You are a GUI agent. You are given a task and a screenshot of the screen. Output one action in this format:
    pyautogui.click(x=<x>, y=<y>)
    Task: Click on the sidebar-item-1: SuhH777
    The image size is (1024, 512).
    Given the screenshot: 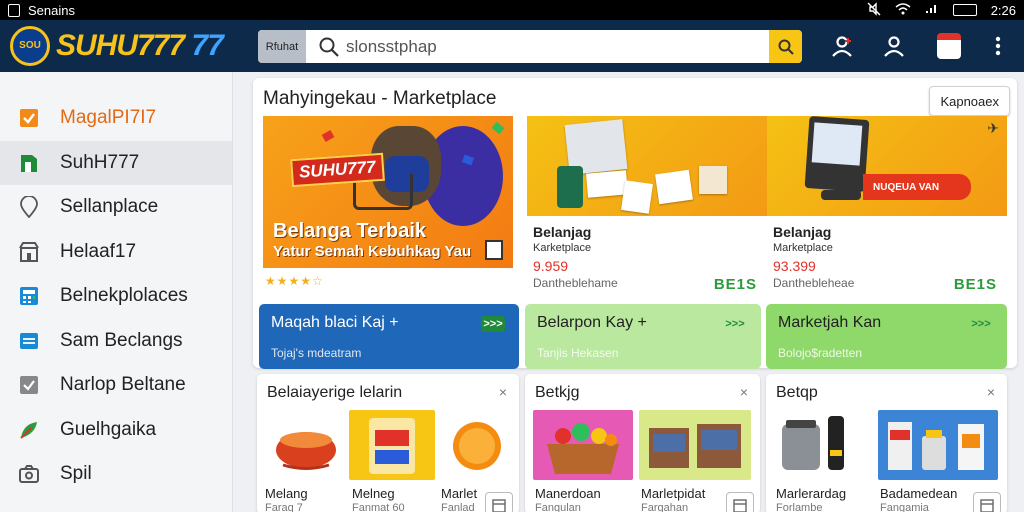 What is the action you would take?
    pyautogui.click(x=116, y=162)
    